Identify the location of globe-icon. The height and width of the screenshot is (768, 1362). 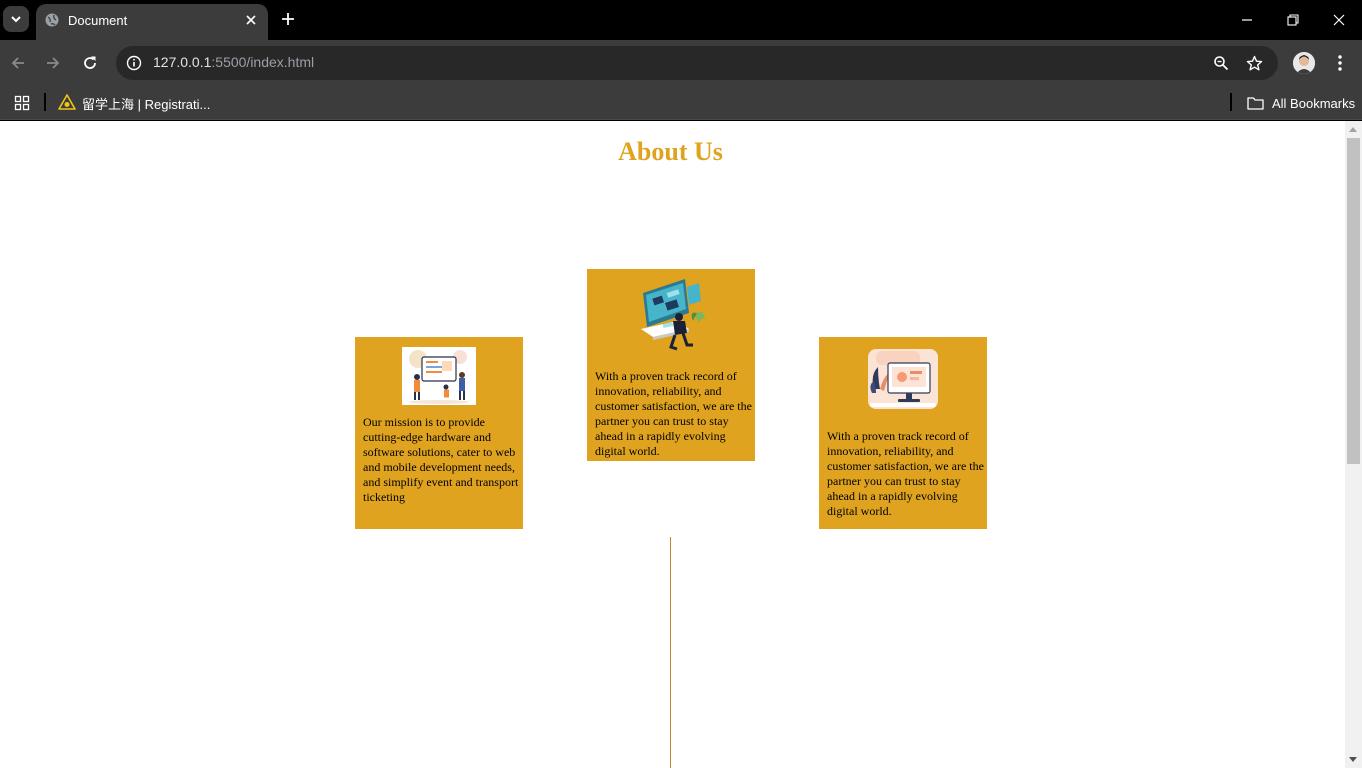
(52, 20).